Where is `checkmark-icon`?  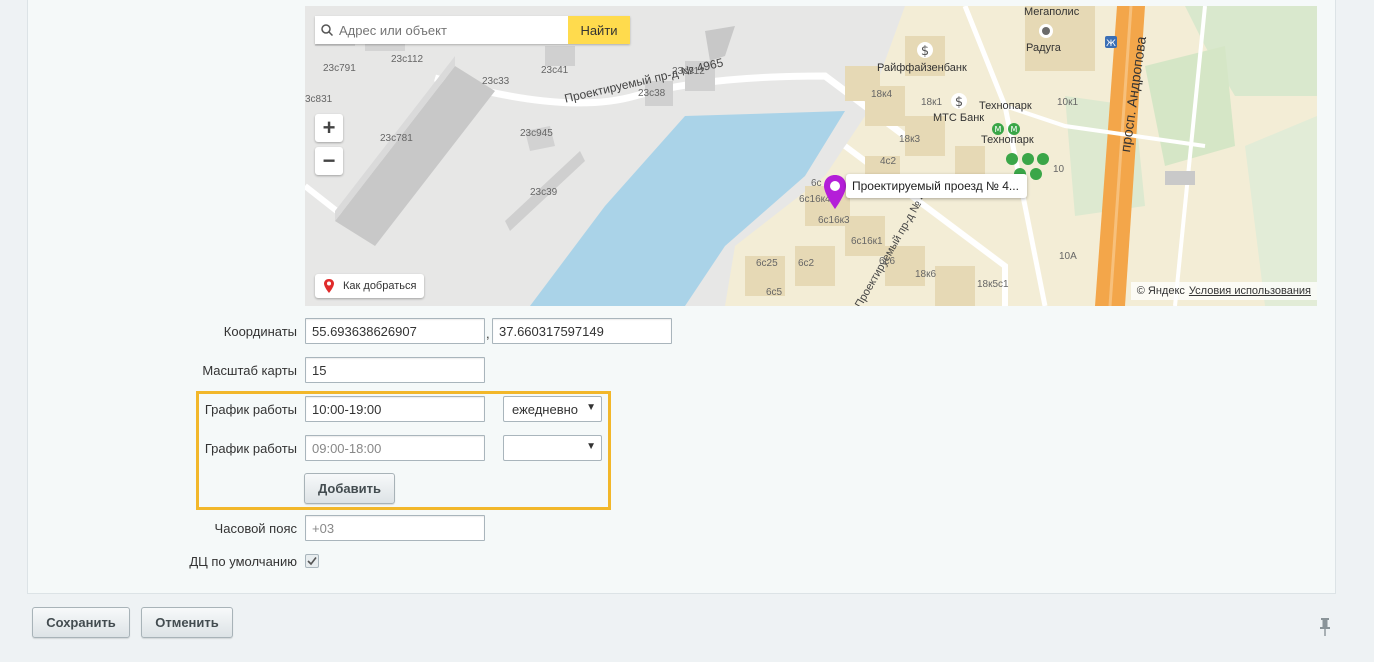
checkmark-icon is located at coordinates (312, 561).